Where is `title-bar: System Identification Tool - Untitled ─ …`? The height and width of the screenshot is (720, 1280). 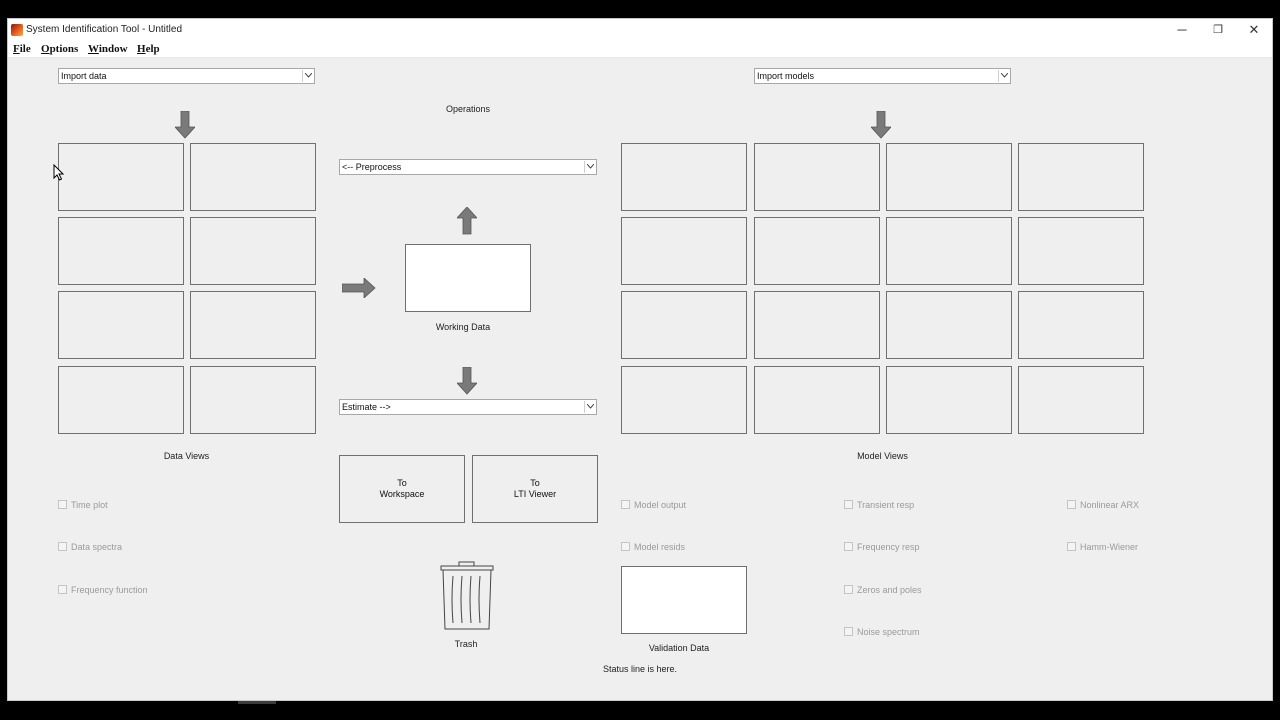 title-bar: System Identification Tool - Untitled ─ … is located at coordinates (640, 30).